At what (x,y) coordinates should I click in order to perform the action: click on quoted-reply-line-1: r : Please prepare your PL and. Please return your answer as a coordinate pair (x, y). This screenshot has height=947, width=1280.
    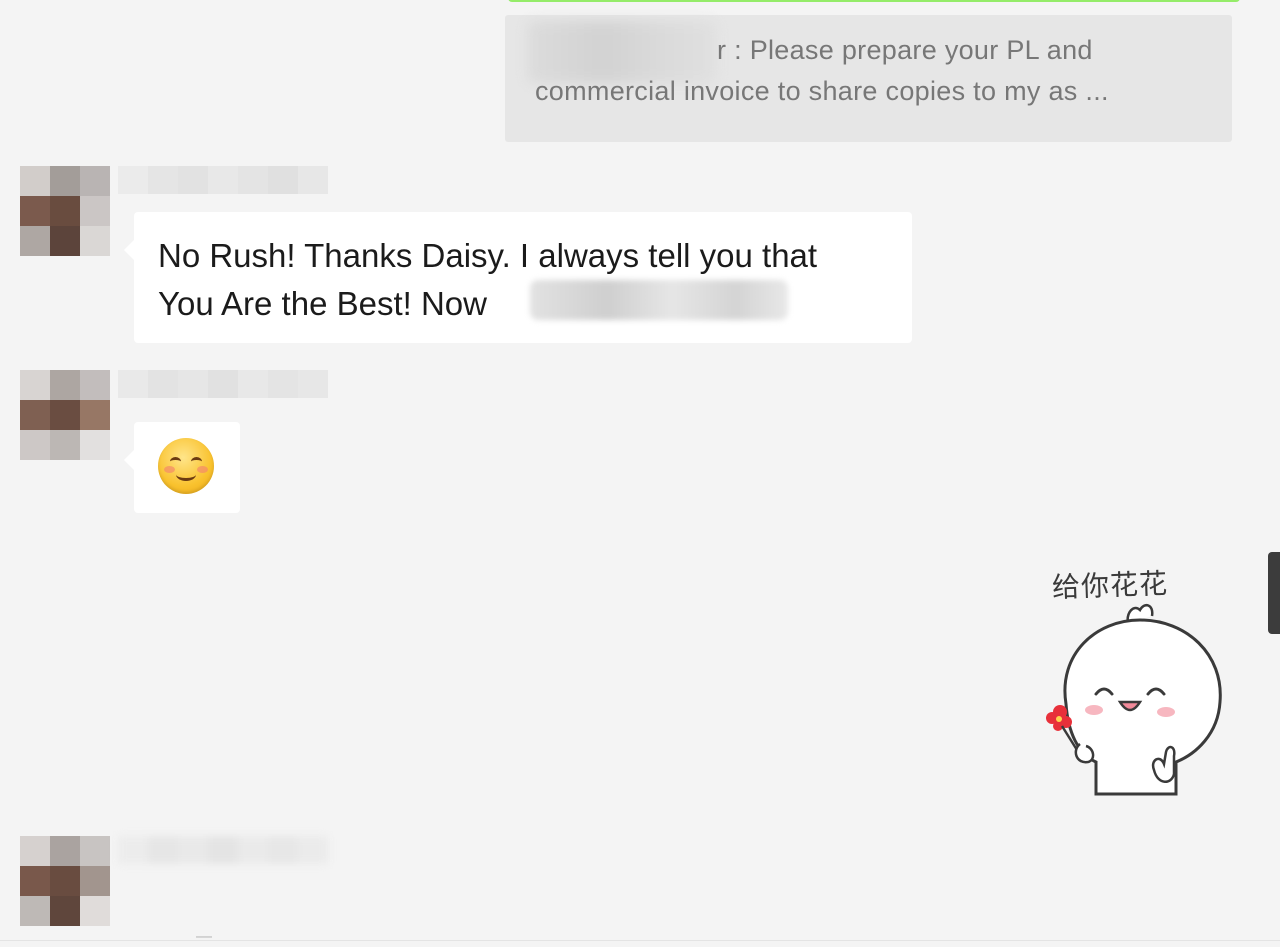
    Looking at the image, I should click on (905, 50).